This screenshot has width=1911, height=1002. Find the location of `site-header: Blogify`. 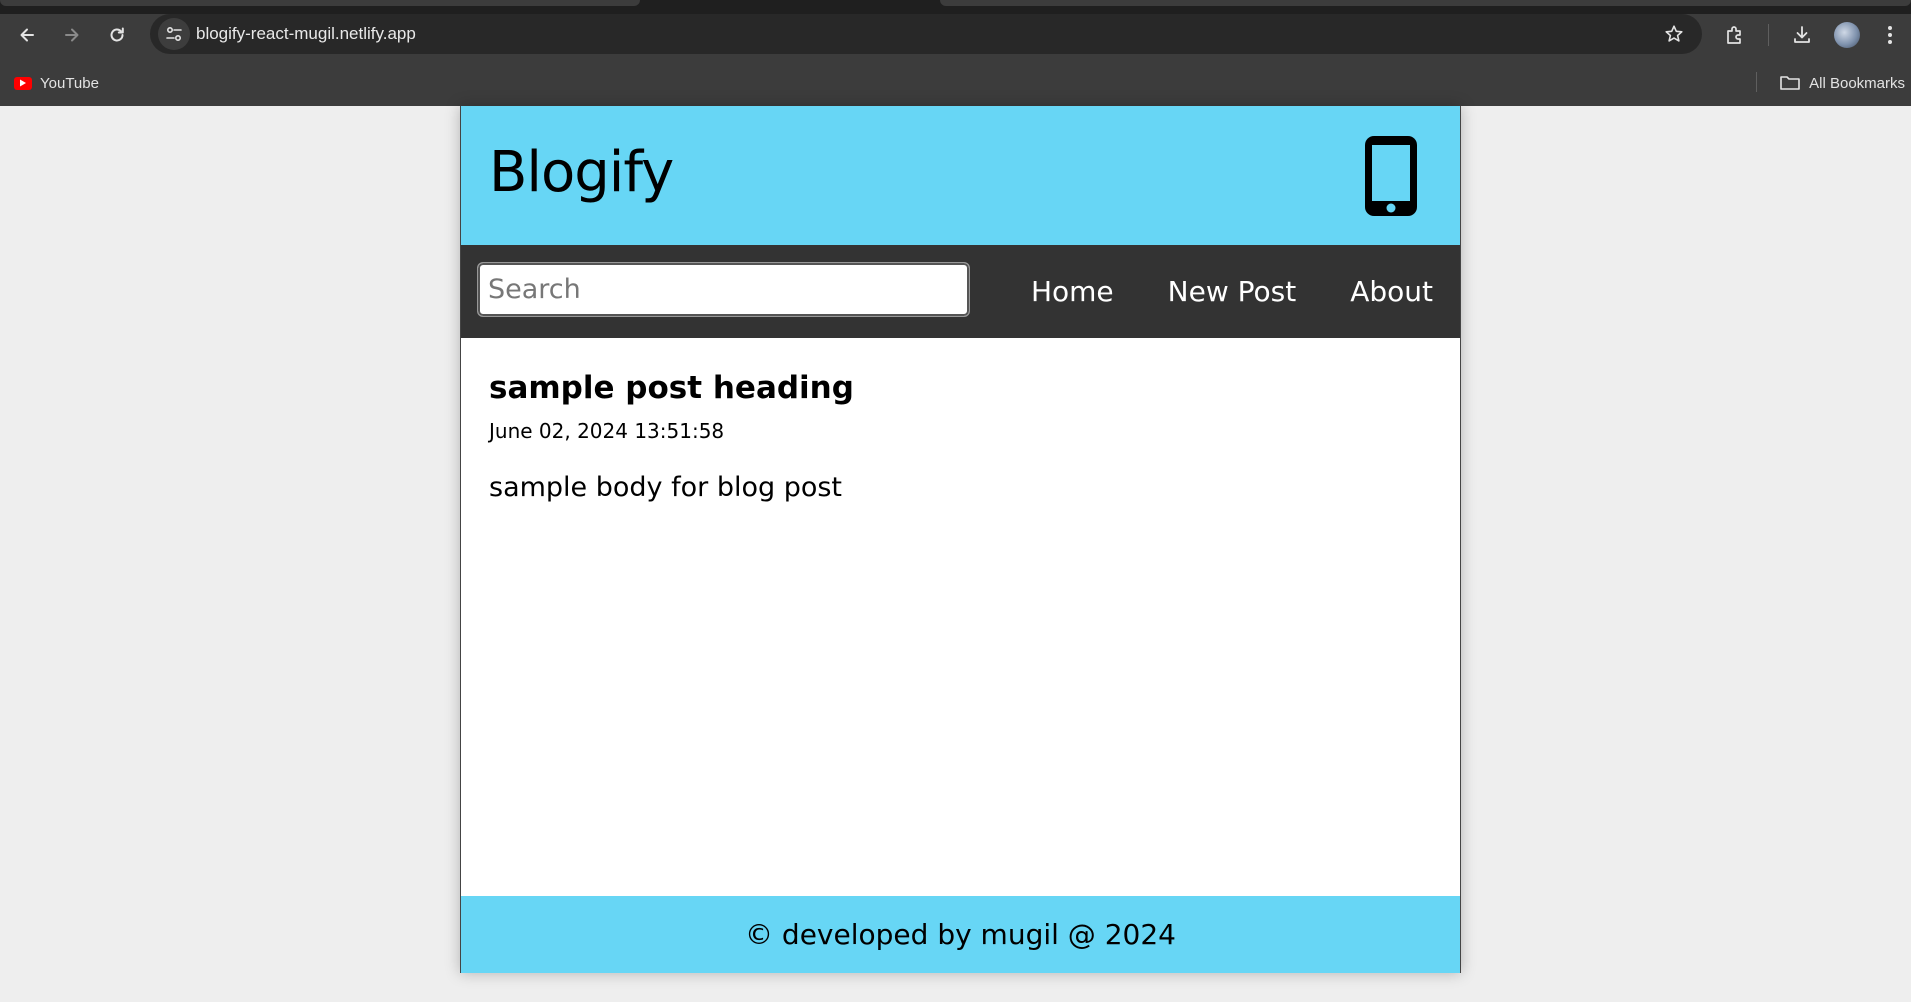

site-header: Blogify is located at coordinates (960, 175).